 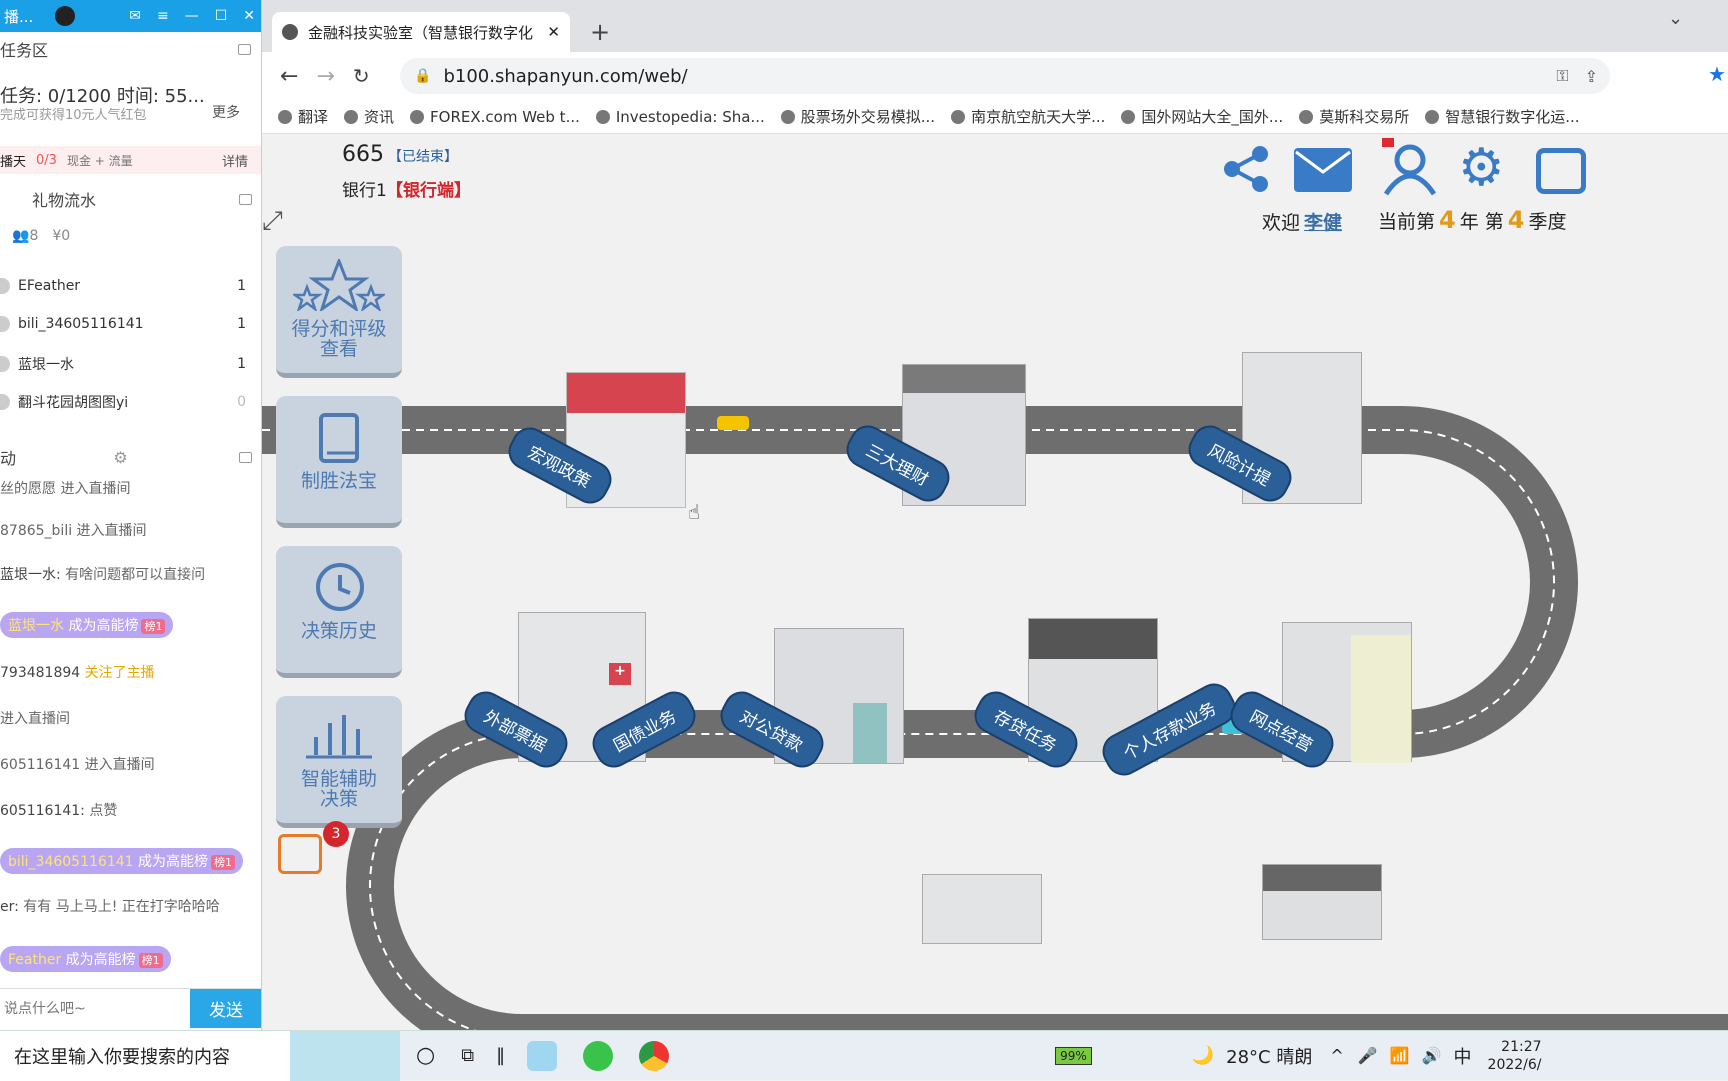 What do you see at coordinates (1368, 1055) in the screenshot?
I see `mic-icon: 🎤` at bounding box center [1368, 1055].